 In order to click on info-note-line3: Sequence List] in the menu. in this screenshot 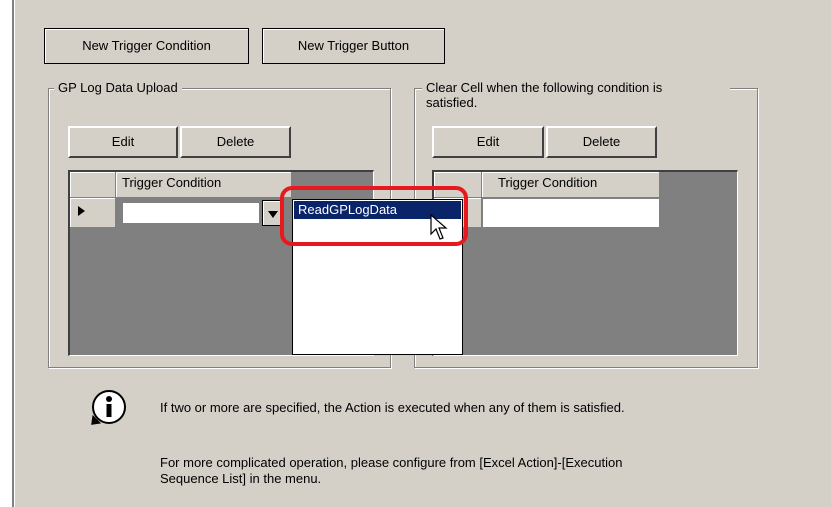, I will do `click(241, 478)`.